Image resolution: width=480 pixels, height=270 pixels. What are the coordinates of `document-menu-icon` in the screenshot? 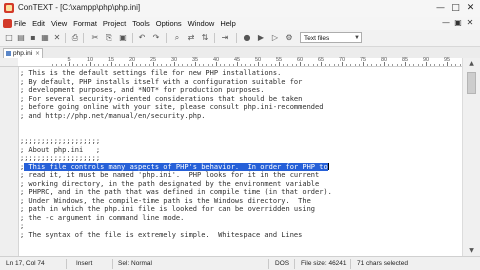 It's located at (7, 23).